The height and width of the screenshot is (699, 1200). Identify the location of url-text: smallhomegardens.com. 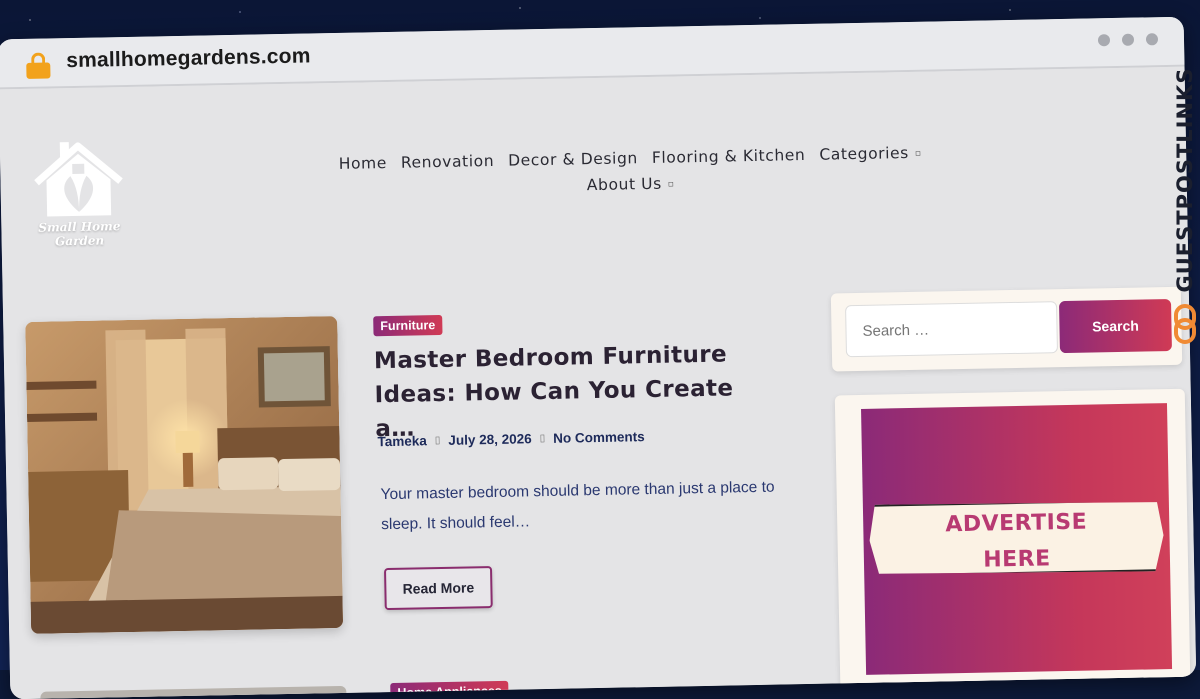
(188, 58).